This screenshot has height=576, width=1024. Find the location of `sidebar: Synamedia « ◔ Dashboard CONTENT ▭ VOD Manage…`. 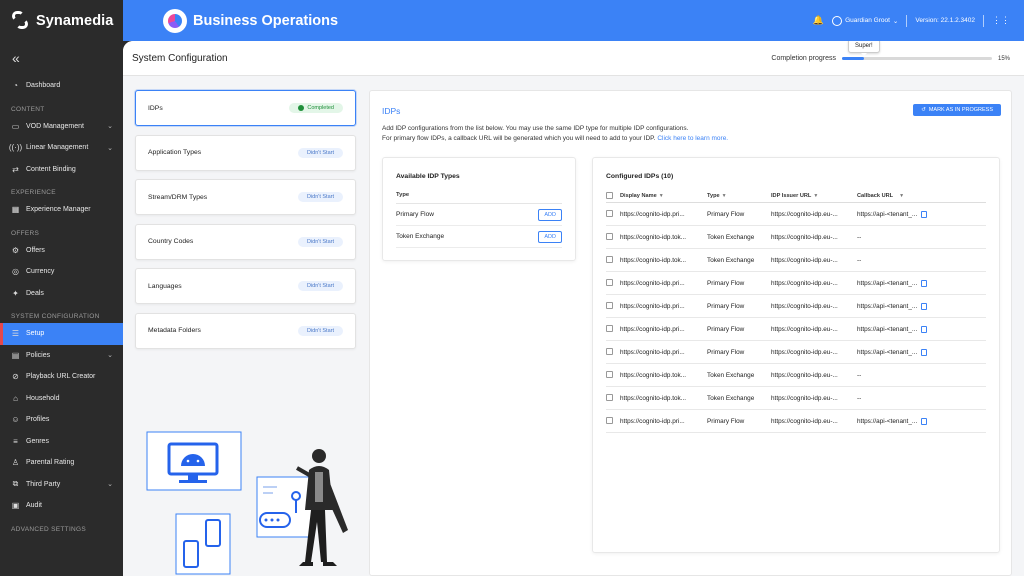

sidebar: Synamedia « ◔ Dashboard CONTENT ▭ VOD Manage… is located at coordinates (61, 288).